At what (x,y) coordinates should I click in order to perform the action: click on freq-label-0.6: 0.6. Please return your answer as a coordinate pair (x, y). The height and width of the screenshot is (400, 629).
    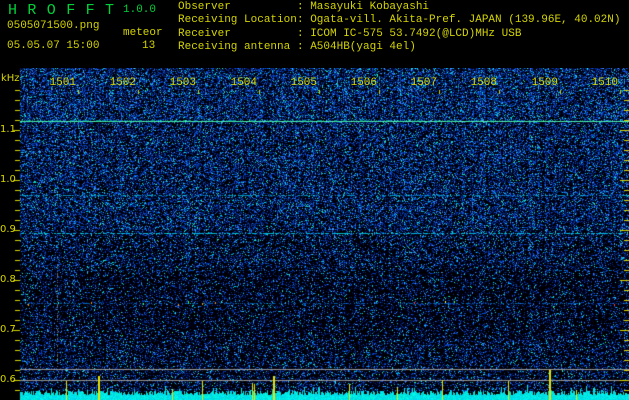
    Looking at the image, I should click on (8, 379).